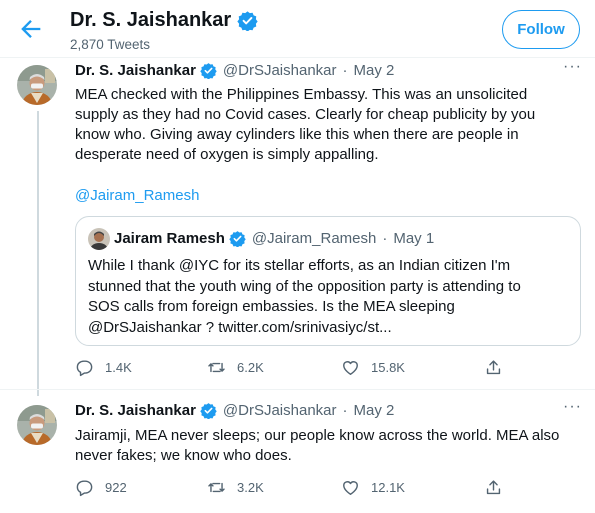 This screenshot has height=513, width=595. What do you see at coordinates (297, 29) in the screenshot?
I see `profile-header: Dr. S. Jaishankar 2,870 Tweets Follow` at bounding box center [297, 29].